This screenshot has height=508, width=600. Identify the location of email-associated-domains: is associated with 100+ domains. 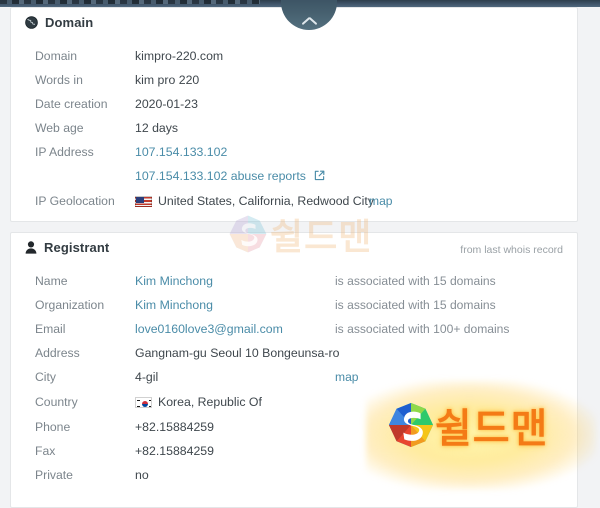
(422, 329).